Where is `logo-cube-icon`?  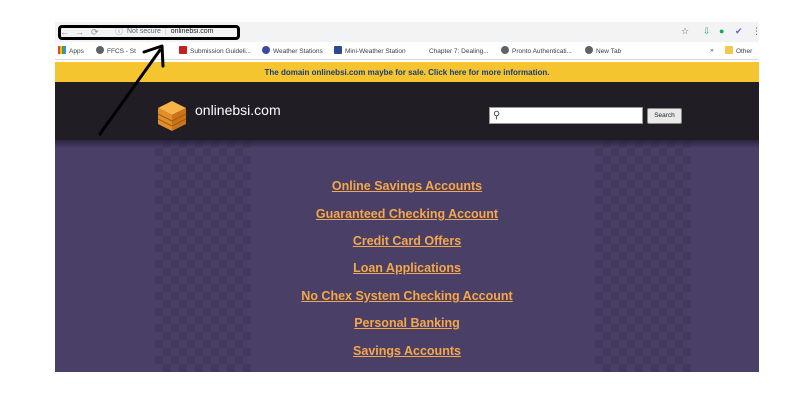
logo-cube-icon is located at coordinates (172, 116).